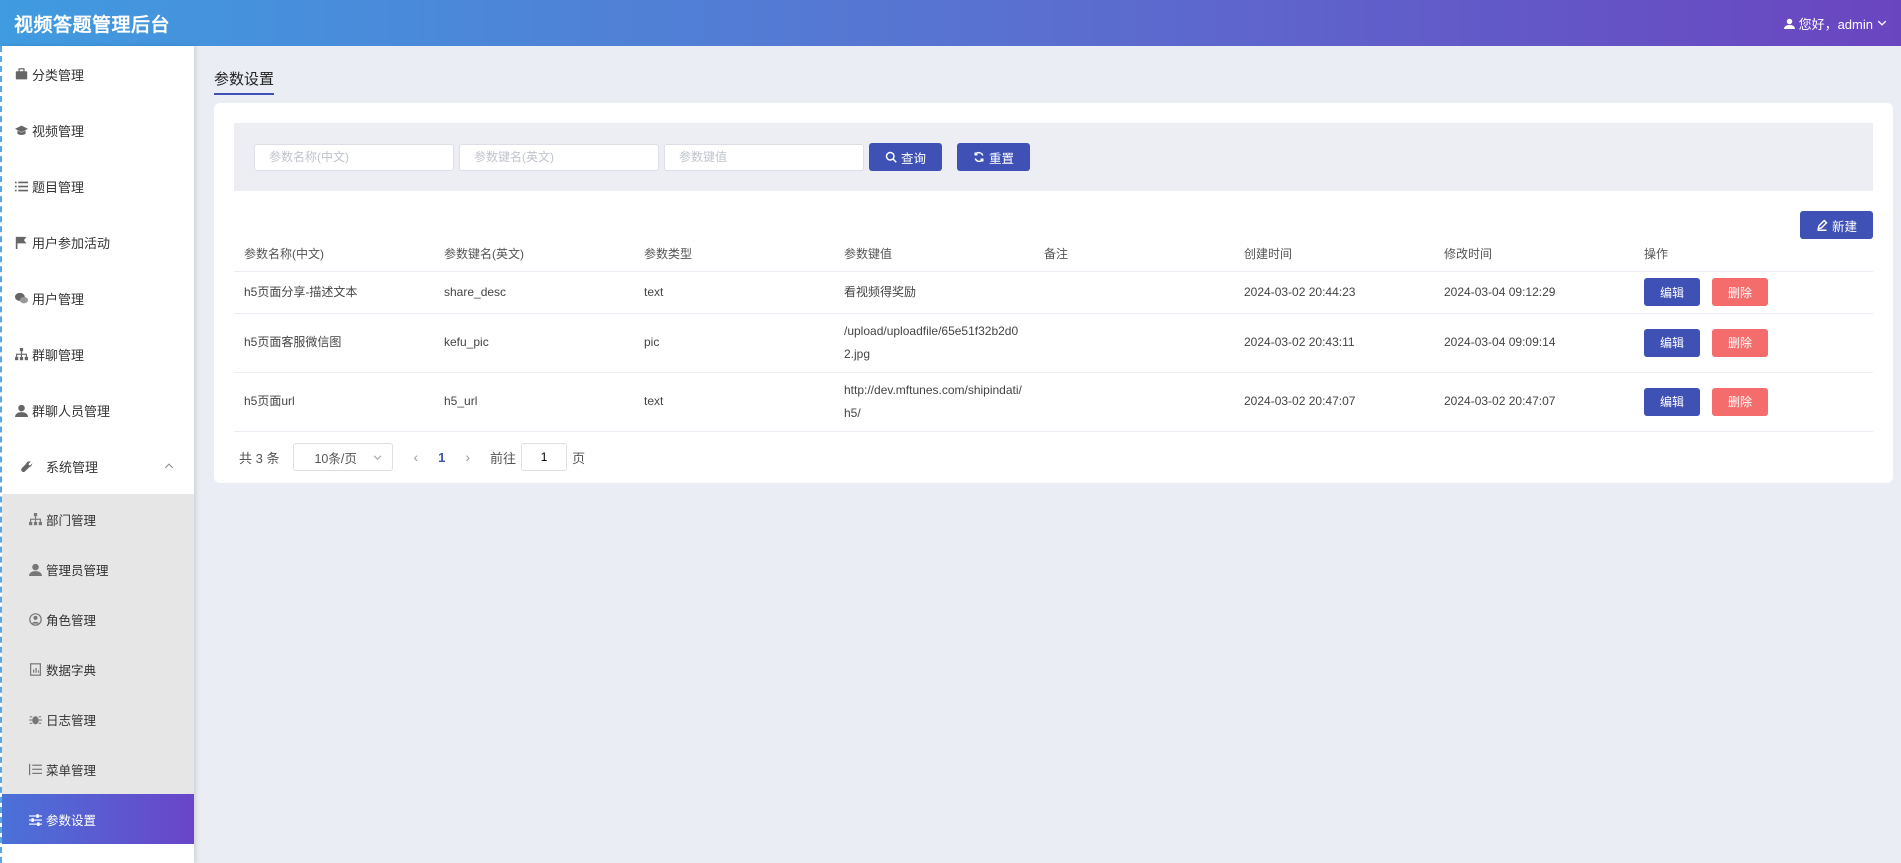  I want to click on sidebar-item-system: 系统管理, so click(98, 466).